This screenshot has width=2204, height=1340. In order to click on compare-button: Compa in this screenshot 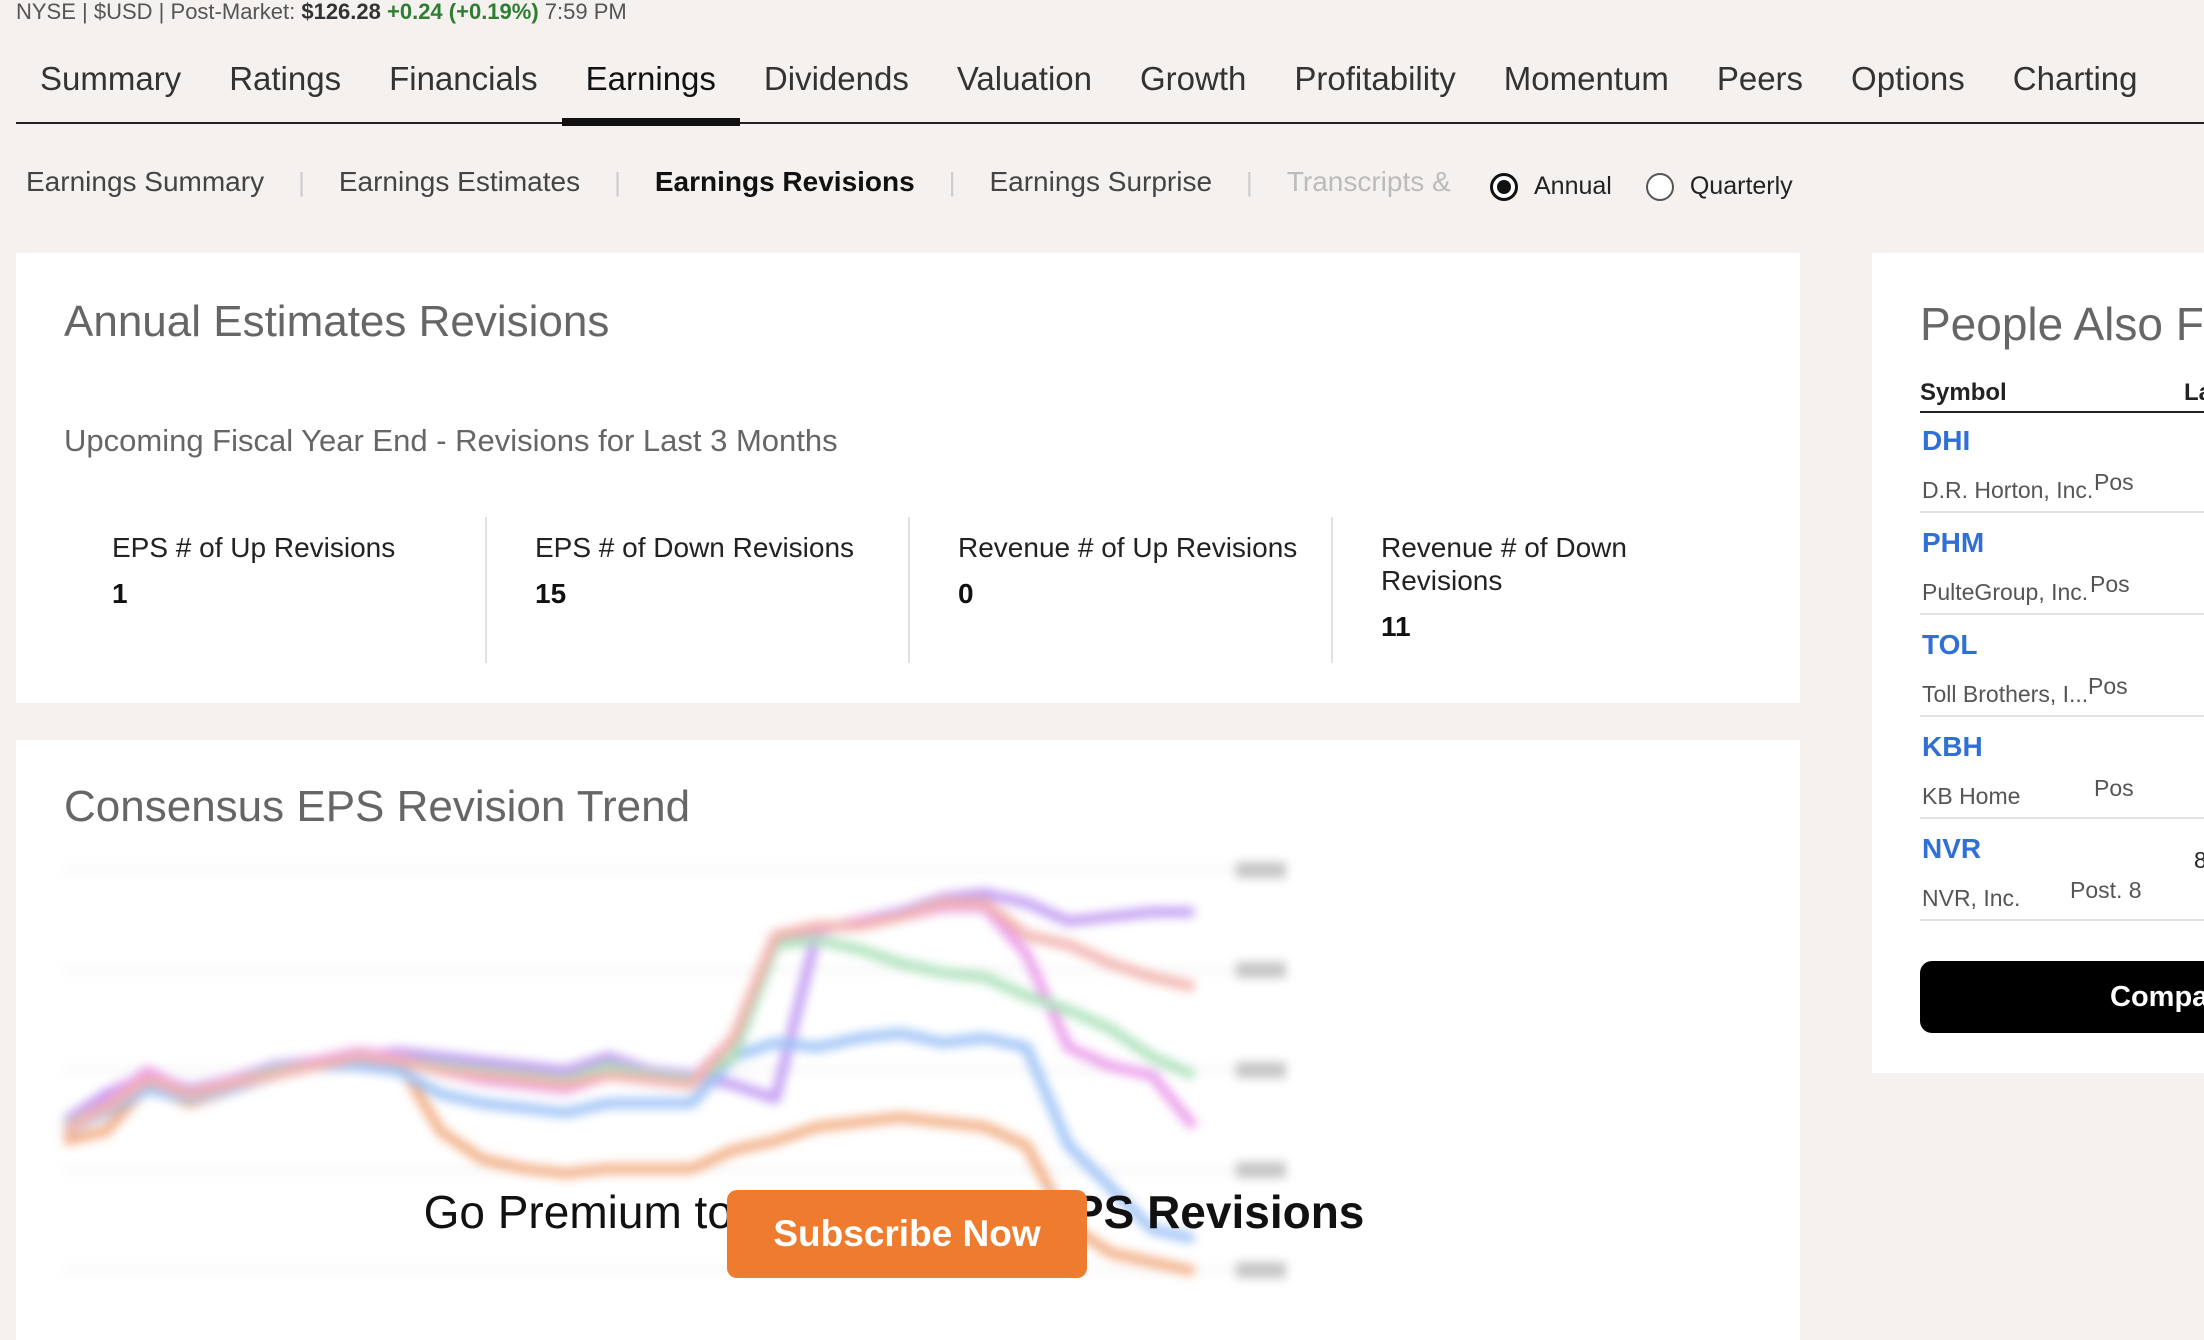, I will do `click(2062, 997)`.